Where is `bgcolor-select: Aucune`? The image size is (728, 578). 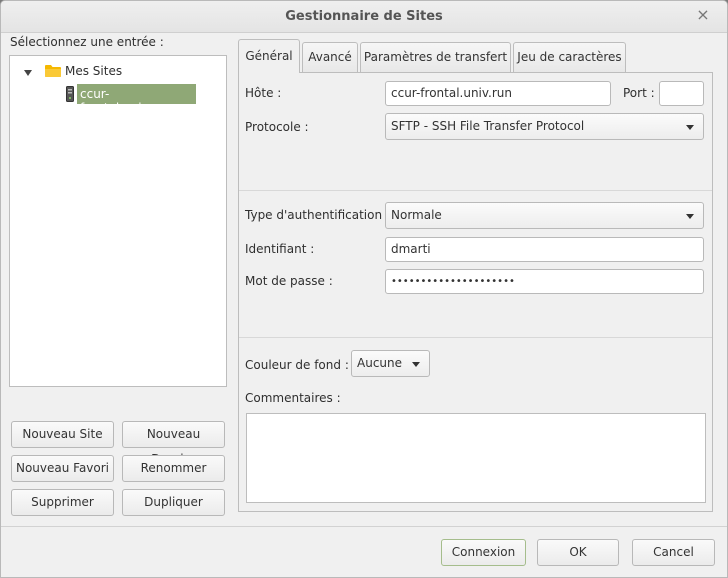
bgcolor-select: Aucune is located at coordinates (390, 363).